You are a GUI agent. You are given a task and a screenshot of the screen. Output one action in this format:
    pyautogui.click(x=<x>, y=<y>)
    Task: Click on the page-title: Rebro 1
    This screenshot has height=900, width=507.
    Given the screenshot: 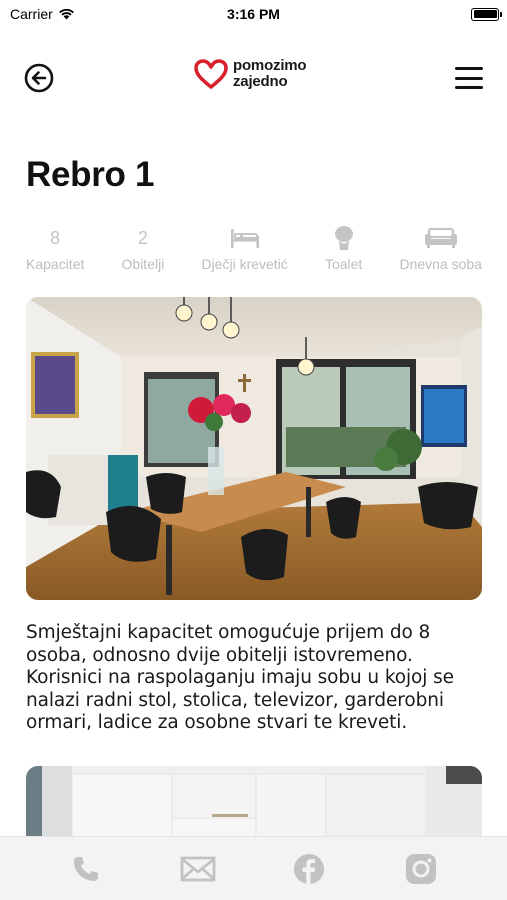 What is the action you would take?
    pyautogui.click(x=90, y=174)
    